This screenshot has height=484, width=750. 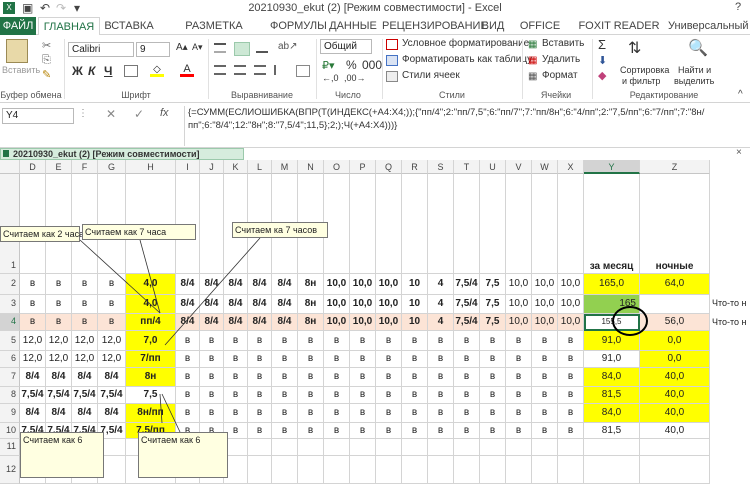 I want to click on clear-icon: ◆, so click(x=602, y=75).